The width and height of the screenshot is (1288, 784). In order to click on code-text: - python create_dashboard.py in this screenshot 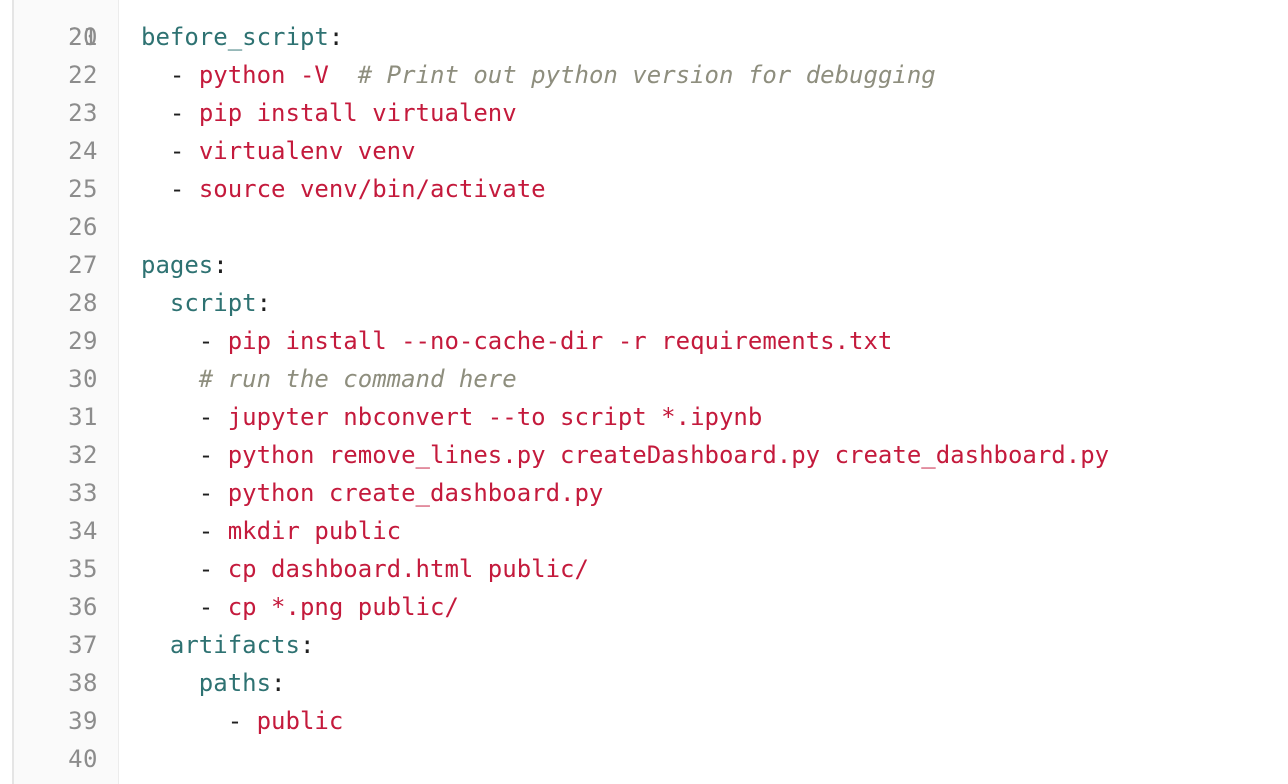, I will do `click(714, 493)`.